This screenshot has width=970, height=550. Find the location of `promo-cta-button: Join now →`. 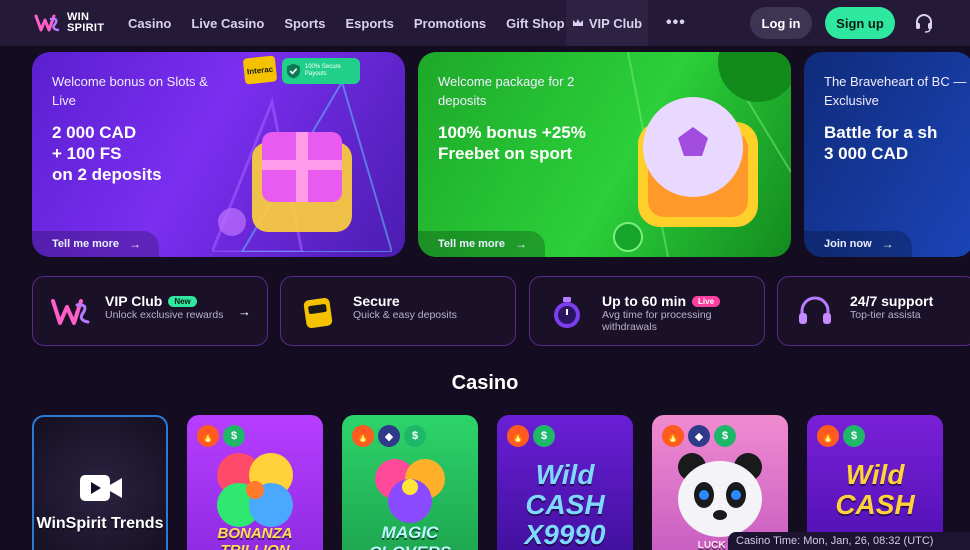

promo-cta-button: Join now → is located at coordinates (858, 244).